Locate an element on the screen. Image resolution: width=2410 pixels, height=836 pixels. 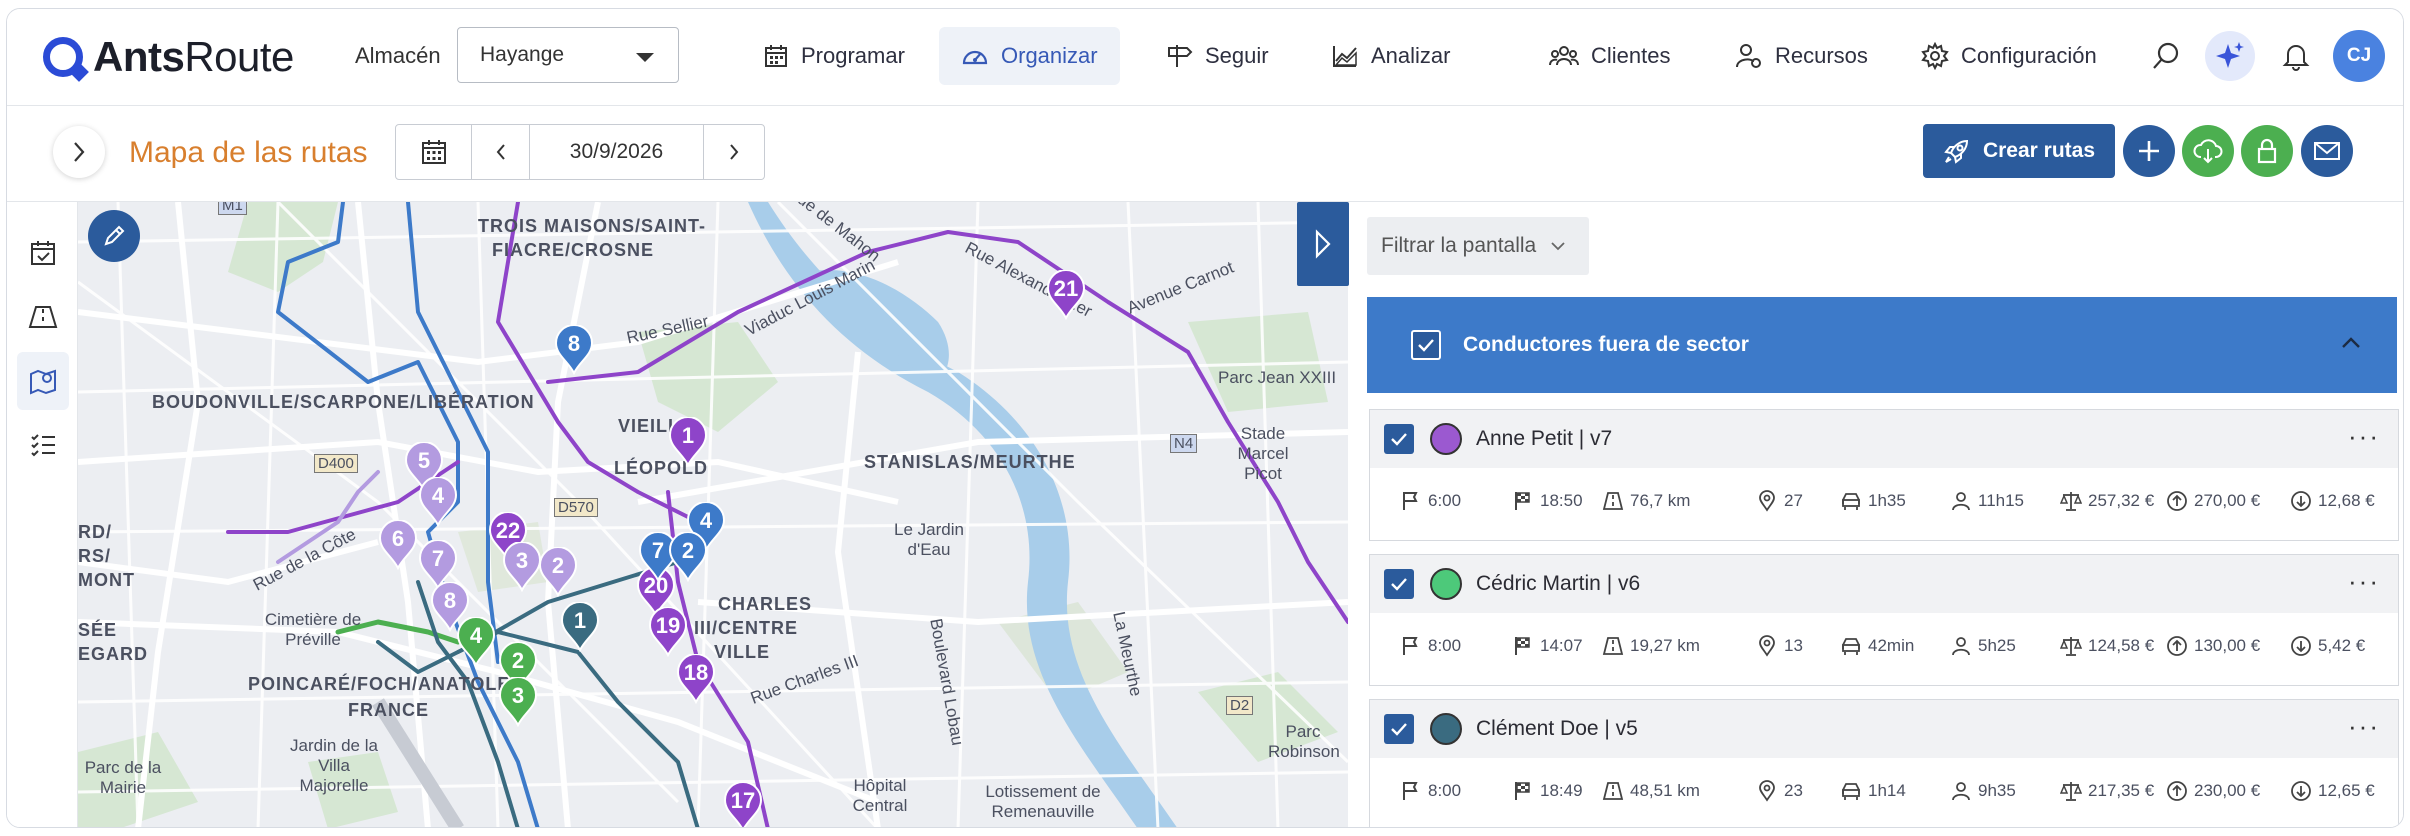
stop-pin-number: 19 is located at coordinates (668, 625).